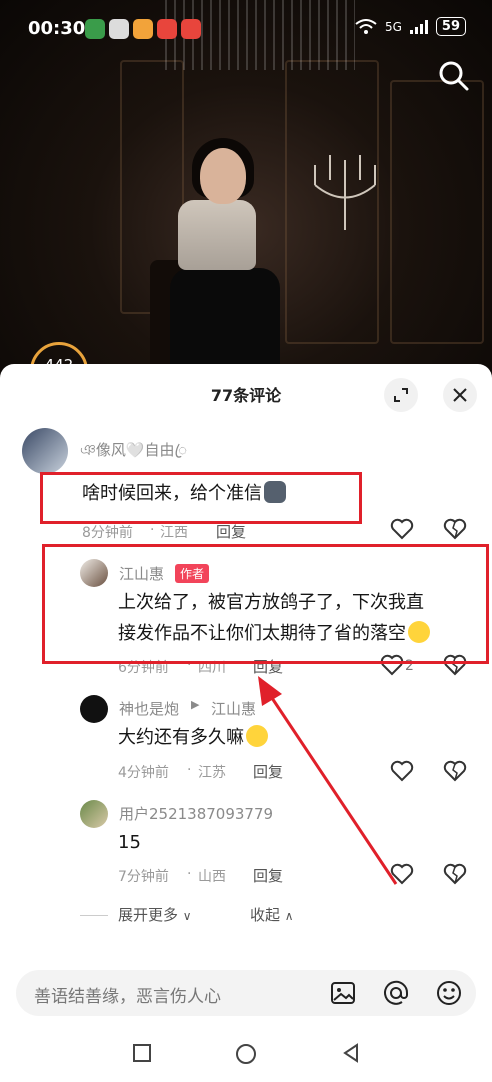 This screenshot has height=1082, width=492. I want to click on comment-input-placeholder: 善语结善缘，恶言伤人心, so click(127, 994).